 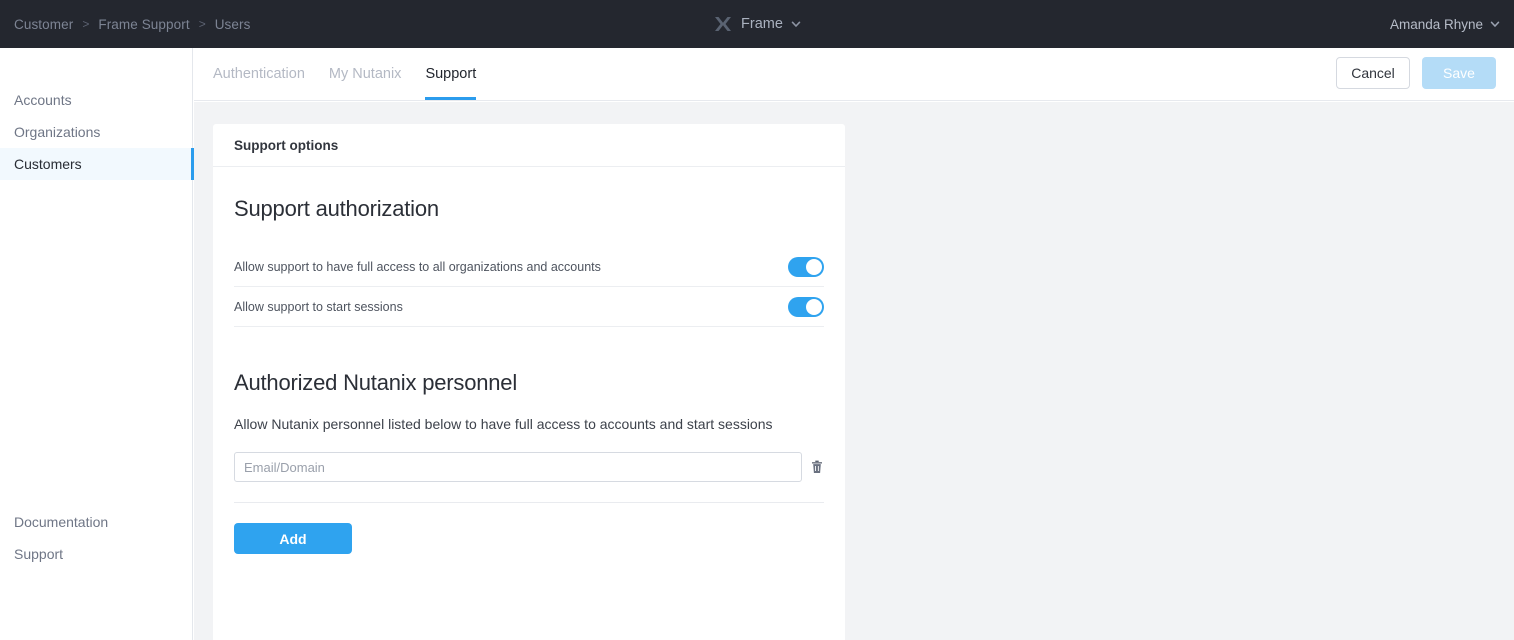 I want to click on cancel-button: Cancel, so click(x=1373, y=73).